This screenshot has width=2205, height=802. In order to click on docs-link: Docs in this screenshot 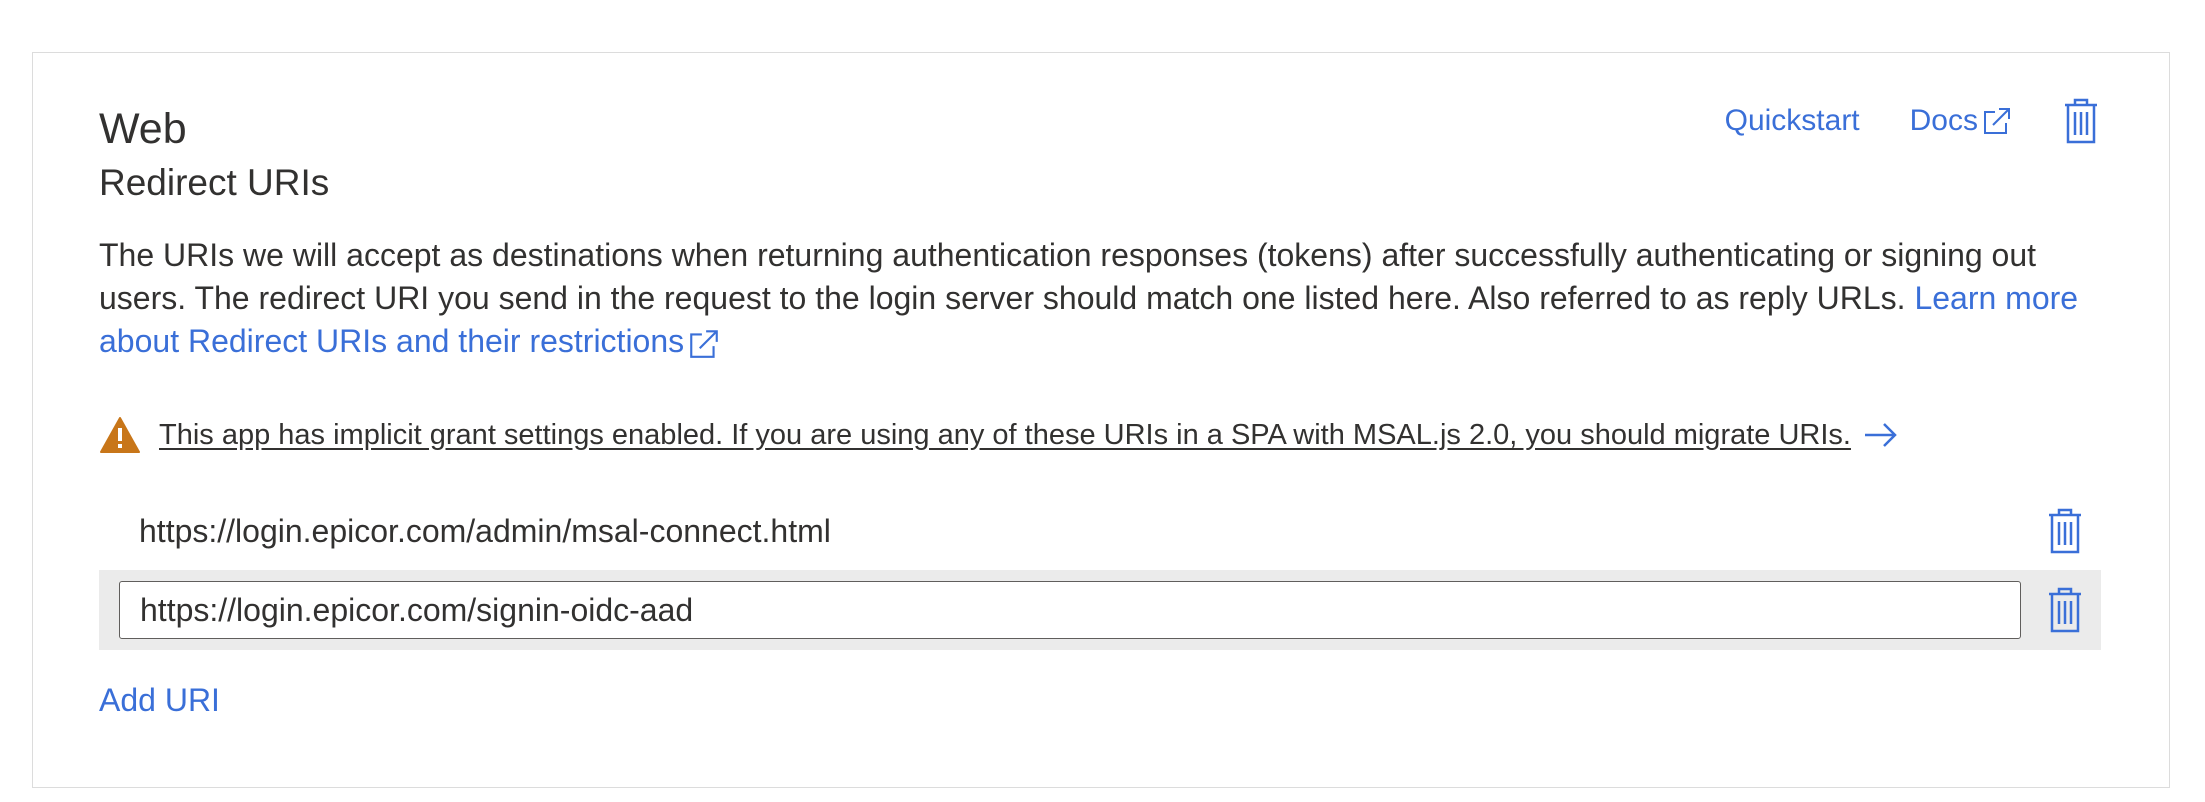, I will do `click(1961, 121)`.